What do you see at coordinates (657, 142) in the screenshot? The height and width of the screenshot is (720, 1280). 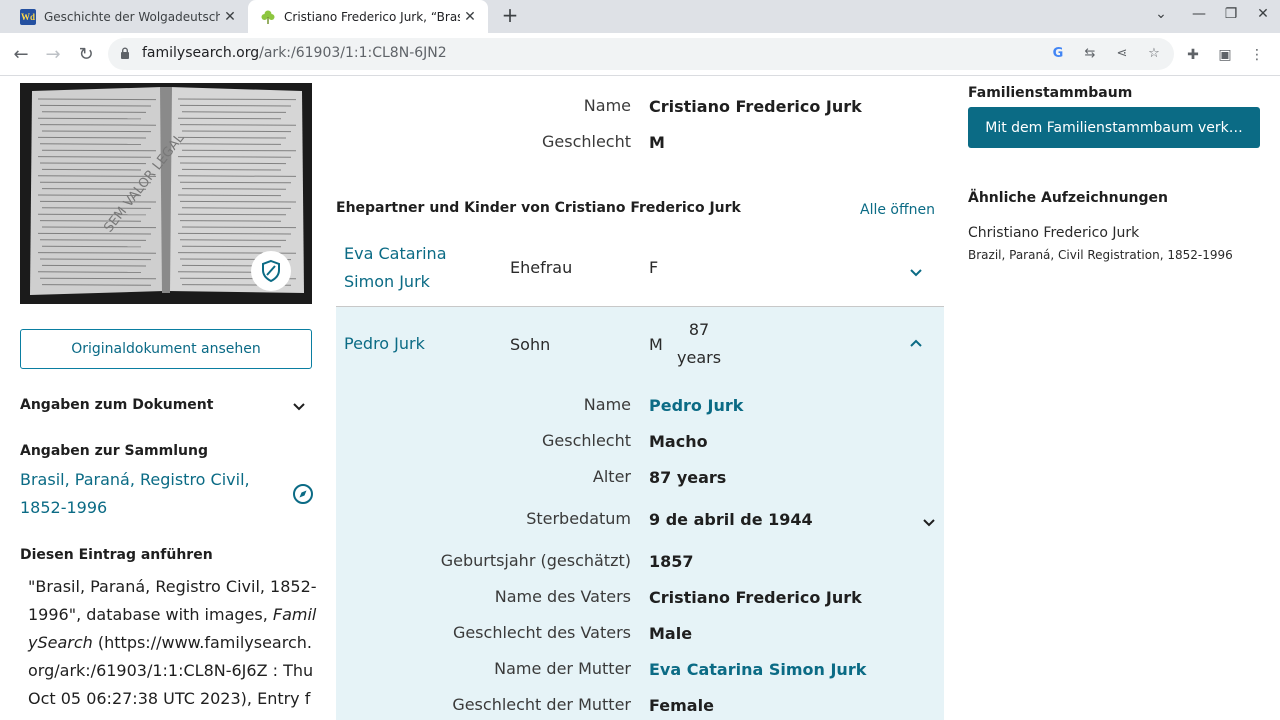 I see `field-value: M` at bounding box center [657, 142].